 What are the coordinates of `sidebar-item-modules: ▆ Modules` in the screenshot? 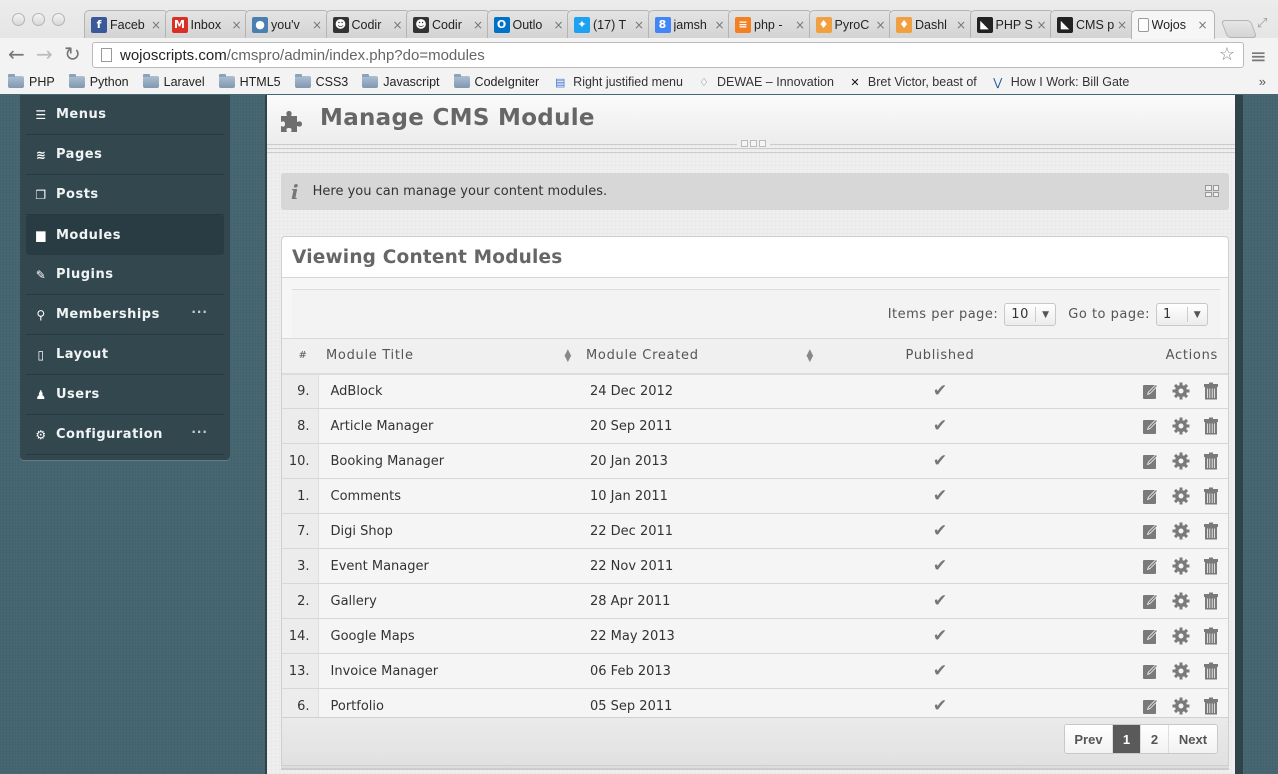 It's located at (125, 235).